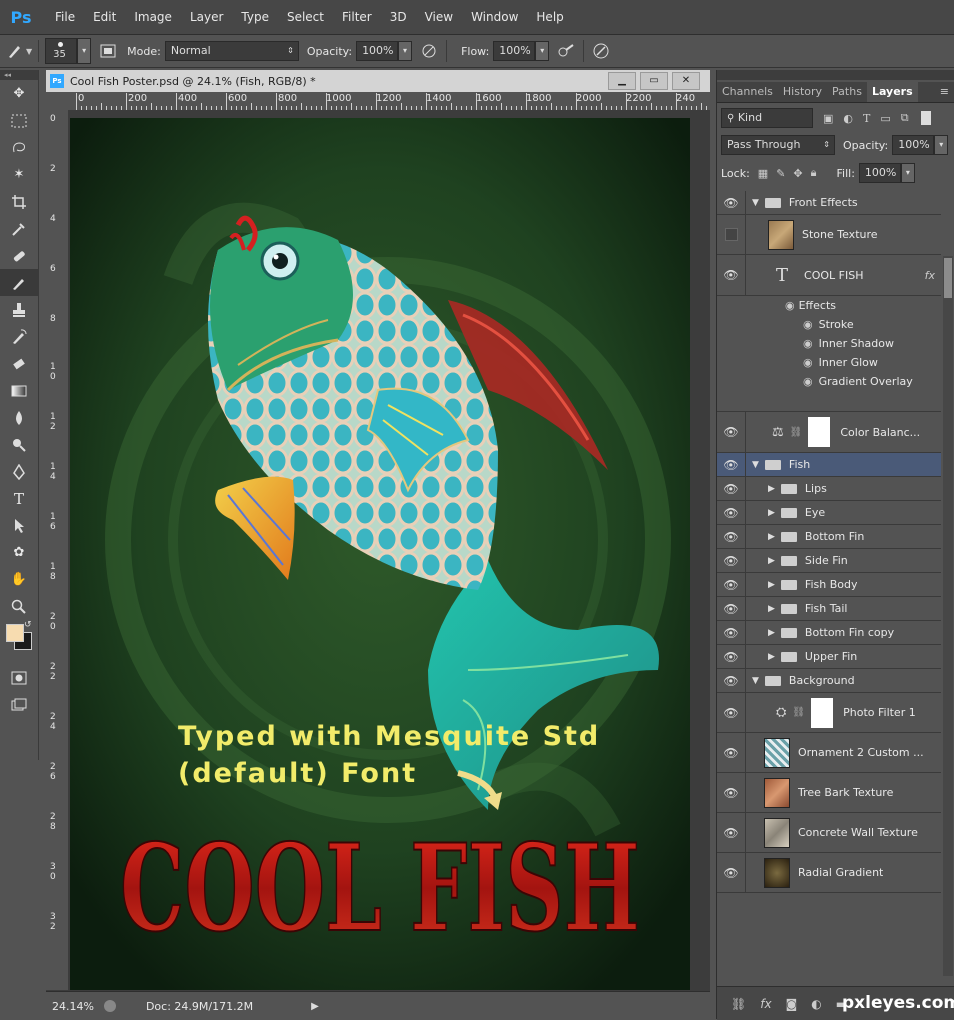  I want to click on layer-radial-gradient: 👁︎ Radial Gradient, so click(829, 873).